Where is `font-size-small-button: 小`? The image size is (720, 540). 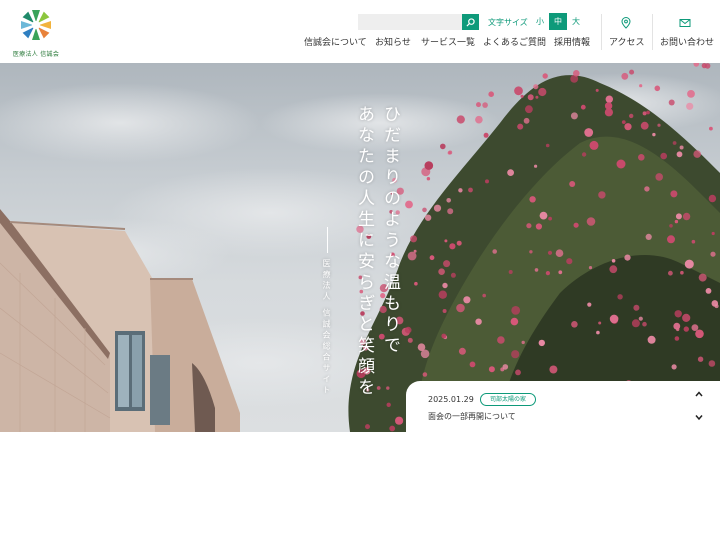 font-size-small-button: 小 is located at coordinates (540, 21).